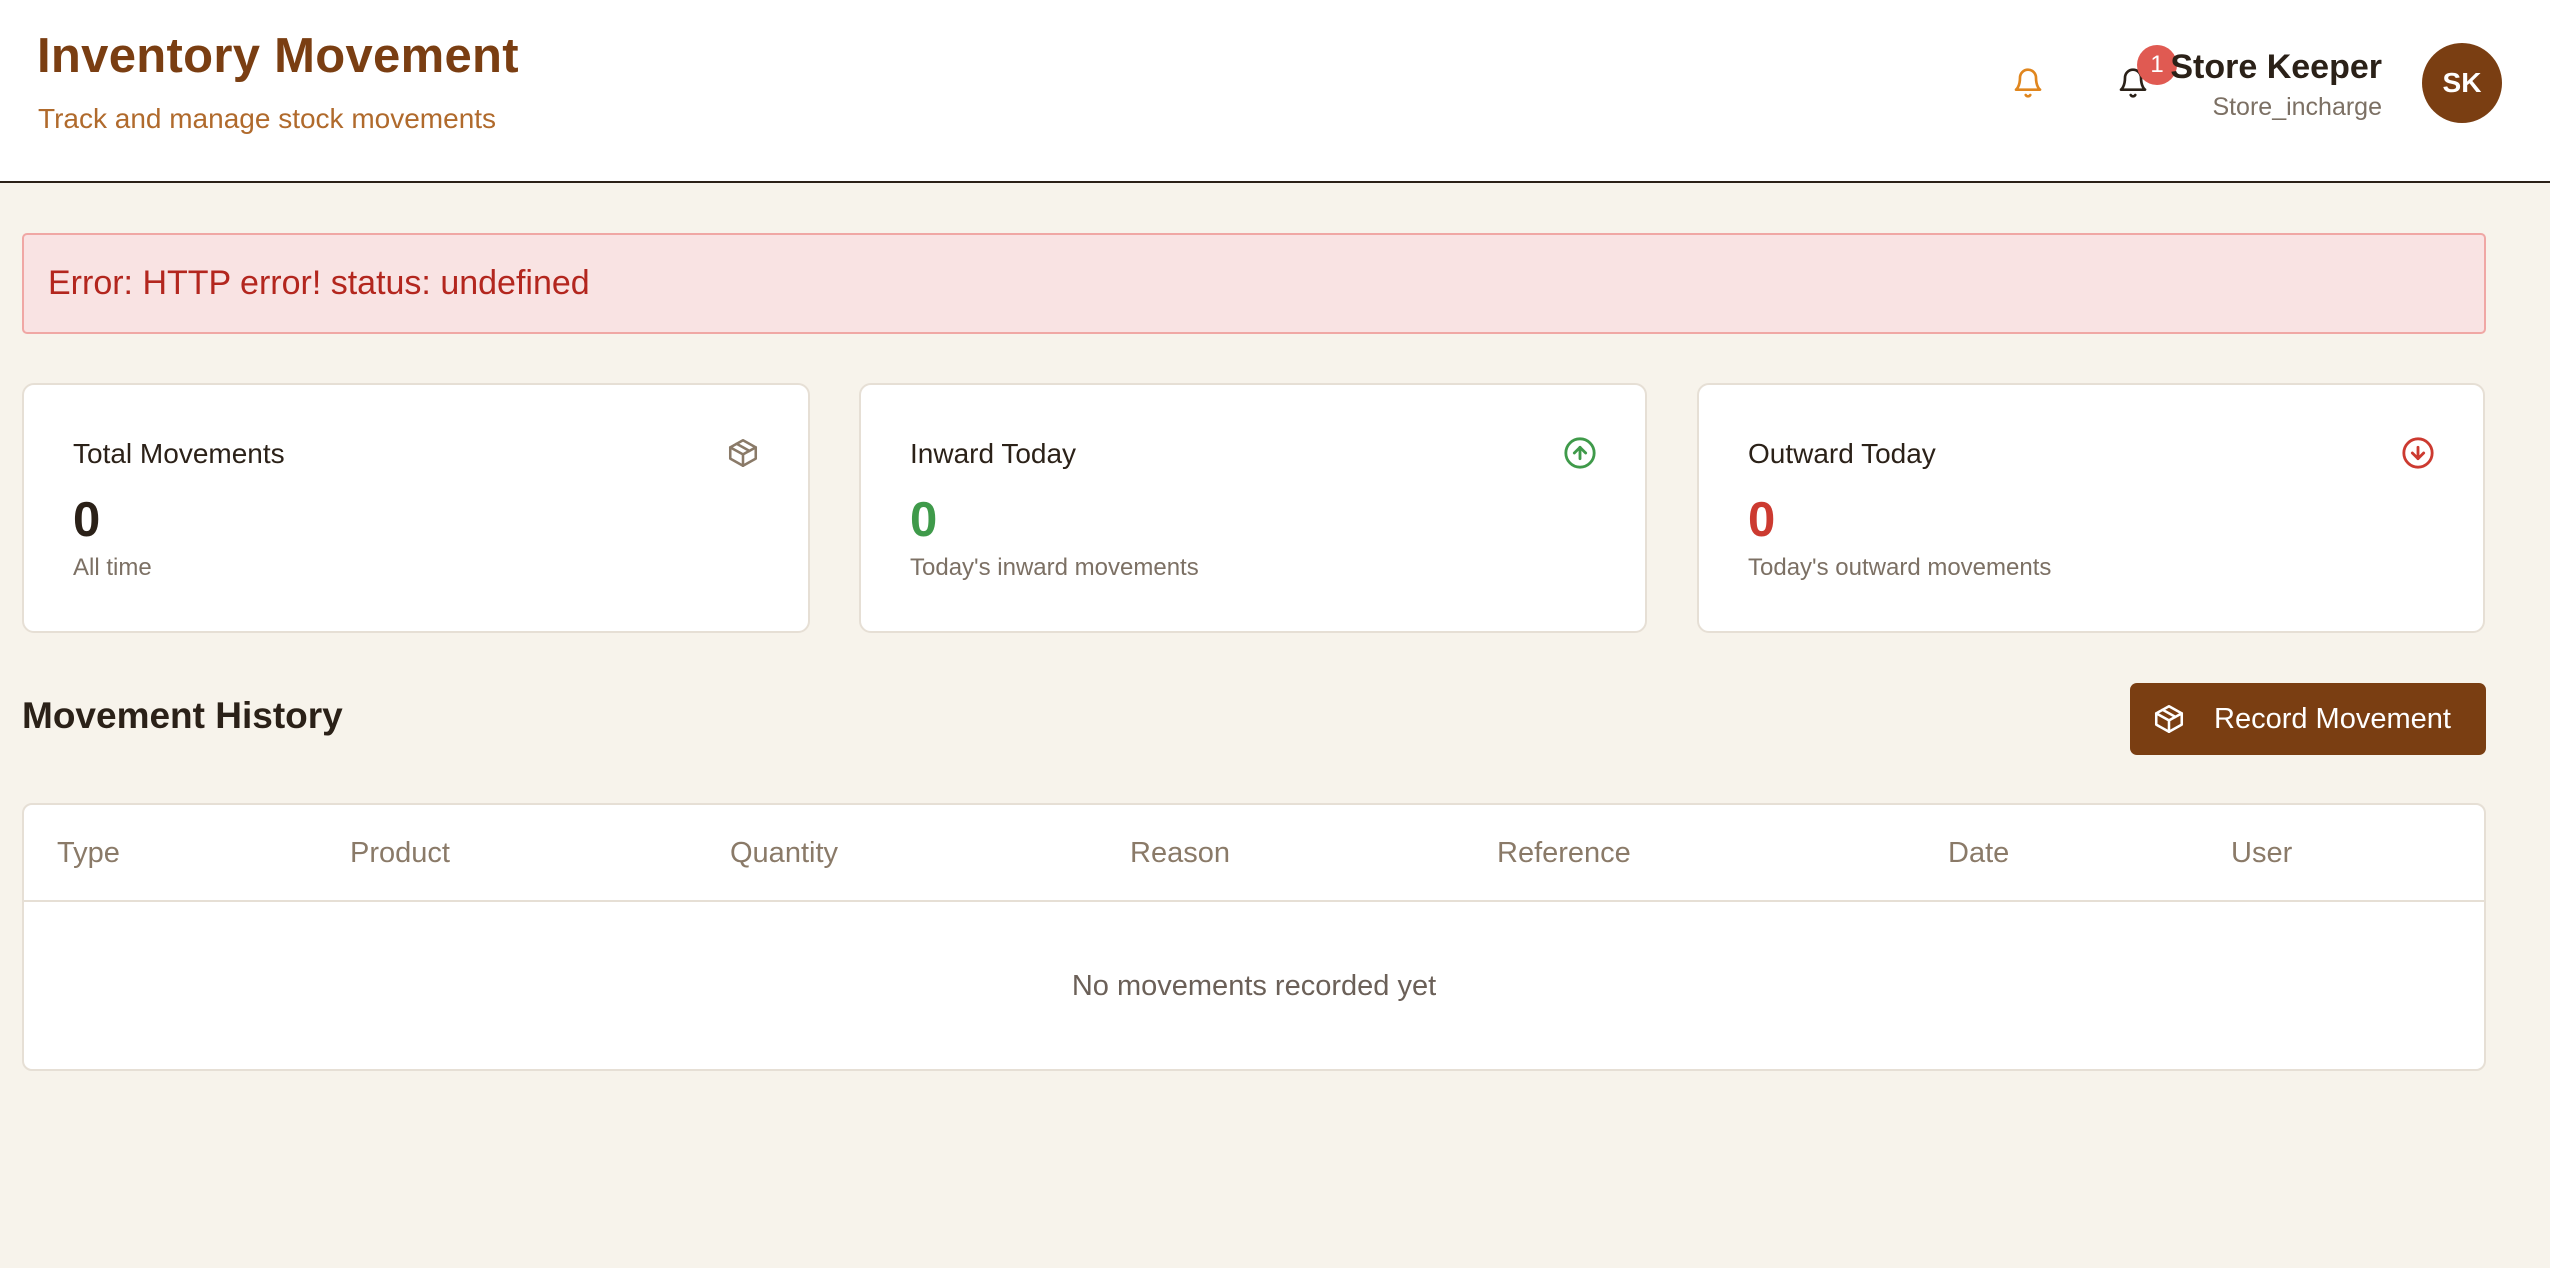 This screenshot has width=2566, height=1268. What do you see at coordinates (2276, 67) in the screenshot?
I see `user-name: Store Keeper` at bounding box center [2276, 67].